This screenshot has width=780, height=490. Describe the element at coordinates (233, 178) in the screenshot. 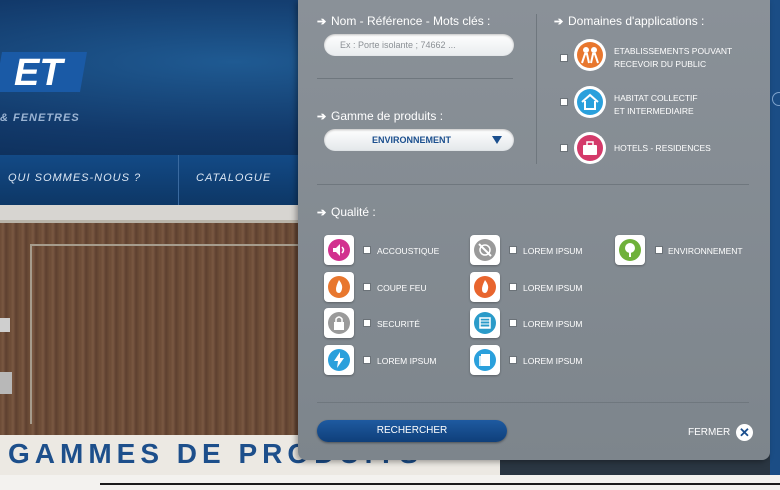

I see `nav-item-catalogue: CATALOGUE` at that location.